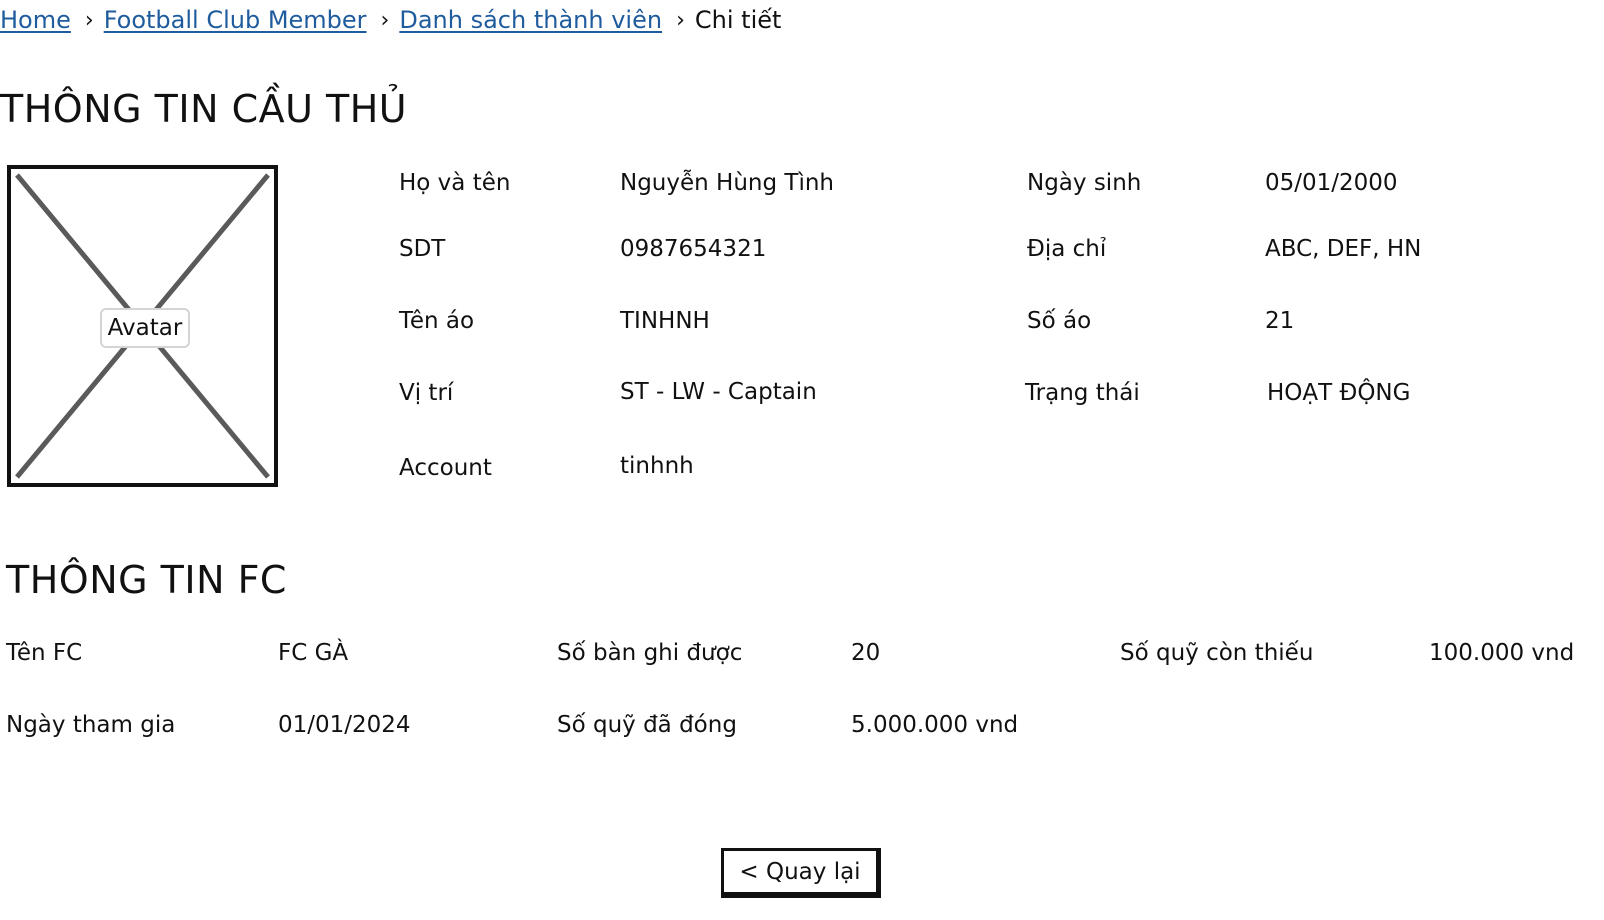 This screenshot has height=920, width=1604. What do you see at coordinates (313, 653) in the screenshot?
I see `fc-name-value: FC GÀ` at bounding box center [313, 653].